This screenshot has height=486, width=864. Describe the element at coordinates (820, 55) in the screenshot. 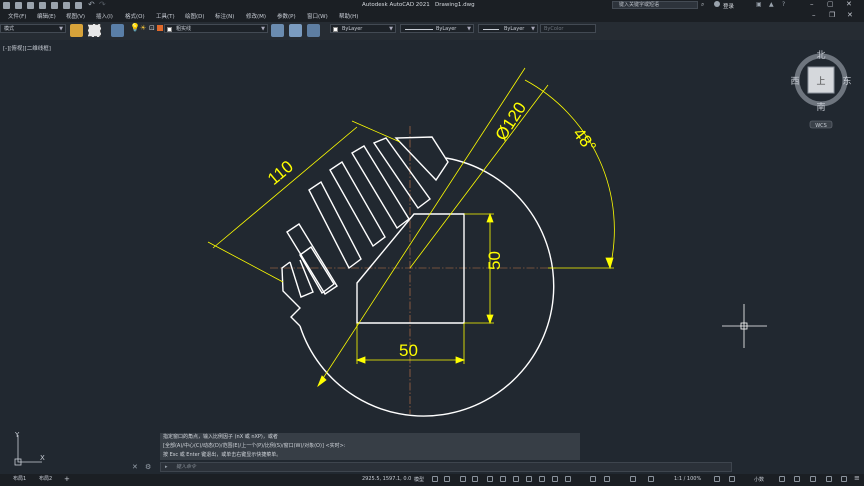

I see `viewcube-north: 北` at that location.